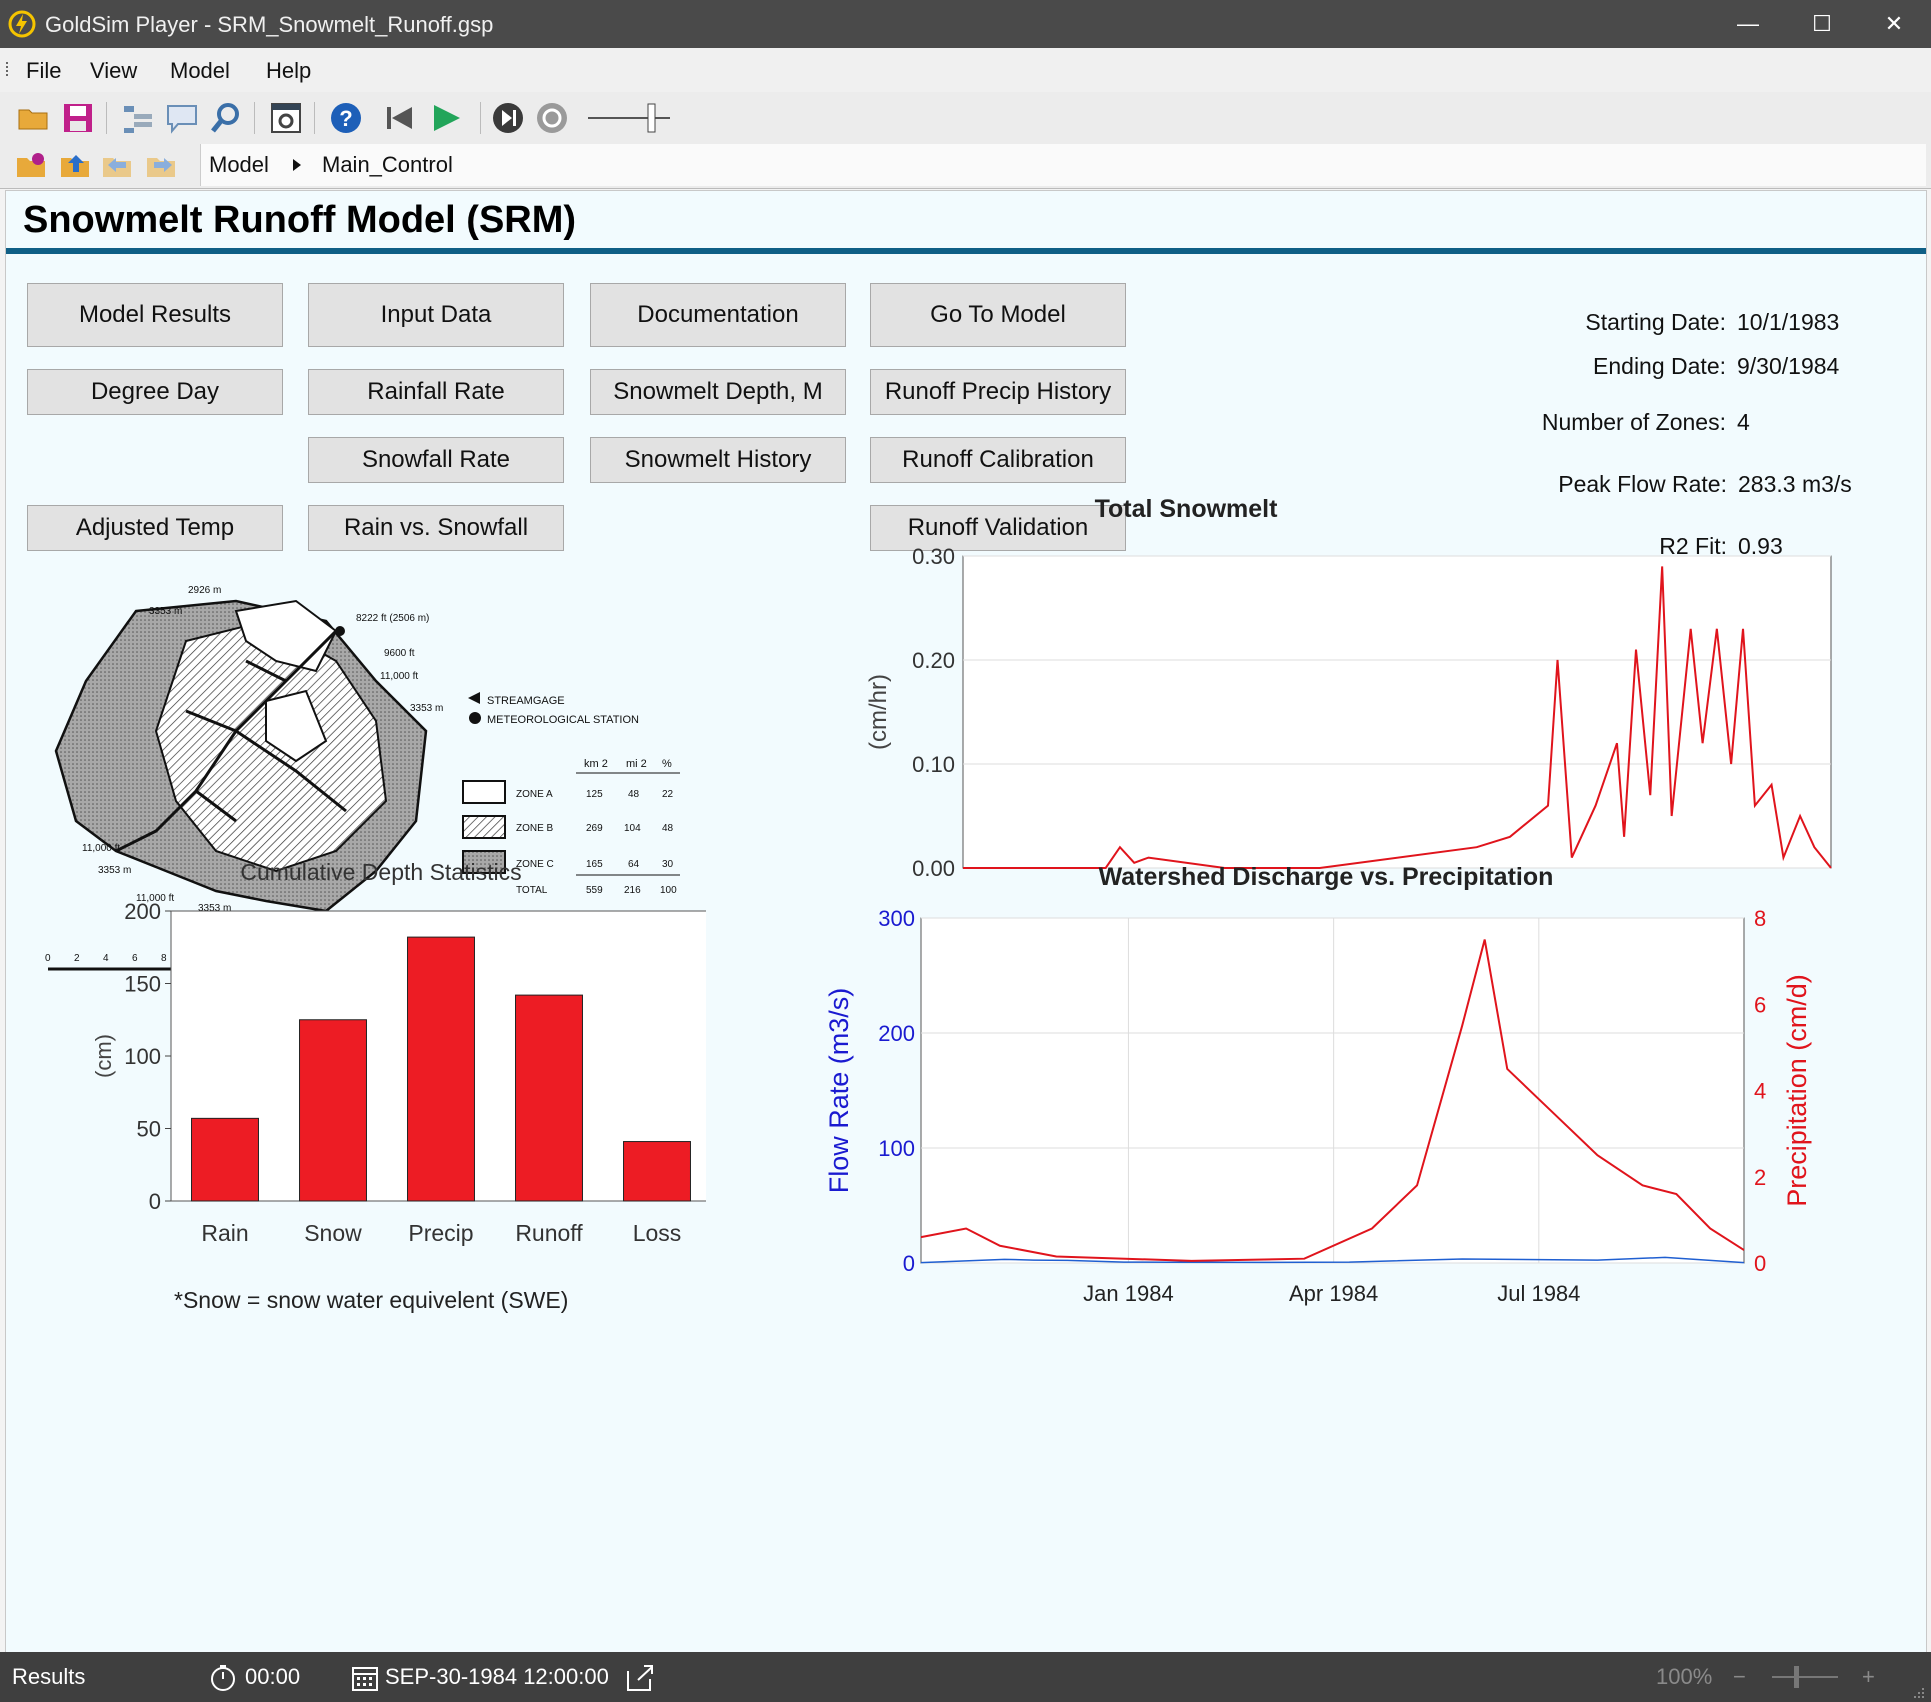  I want to click on y-axis-label: (cm), so click(103, 1056).